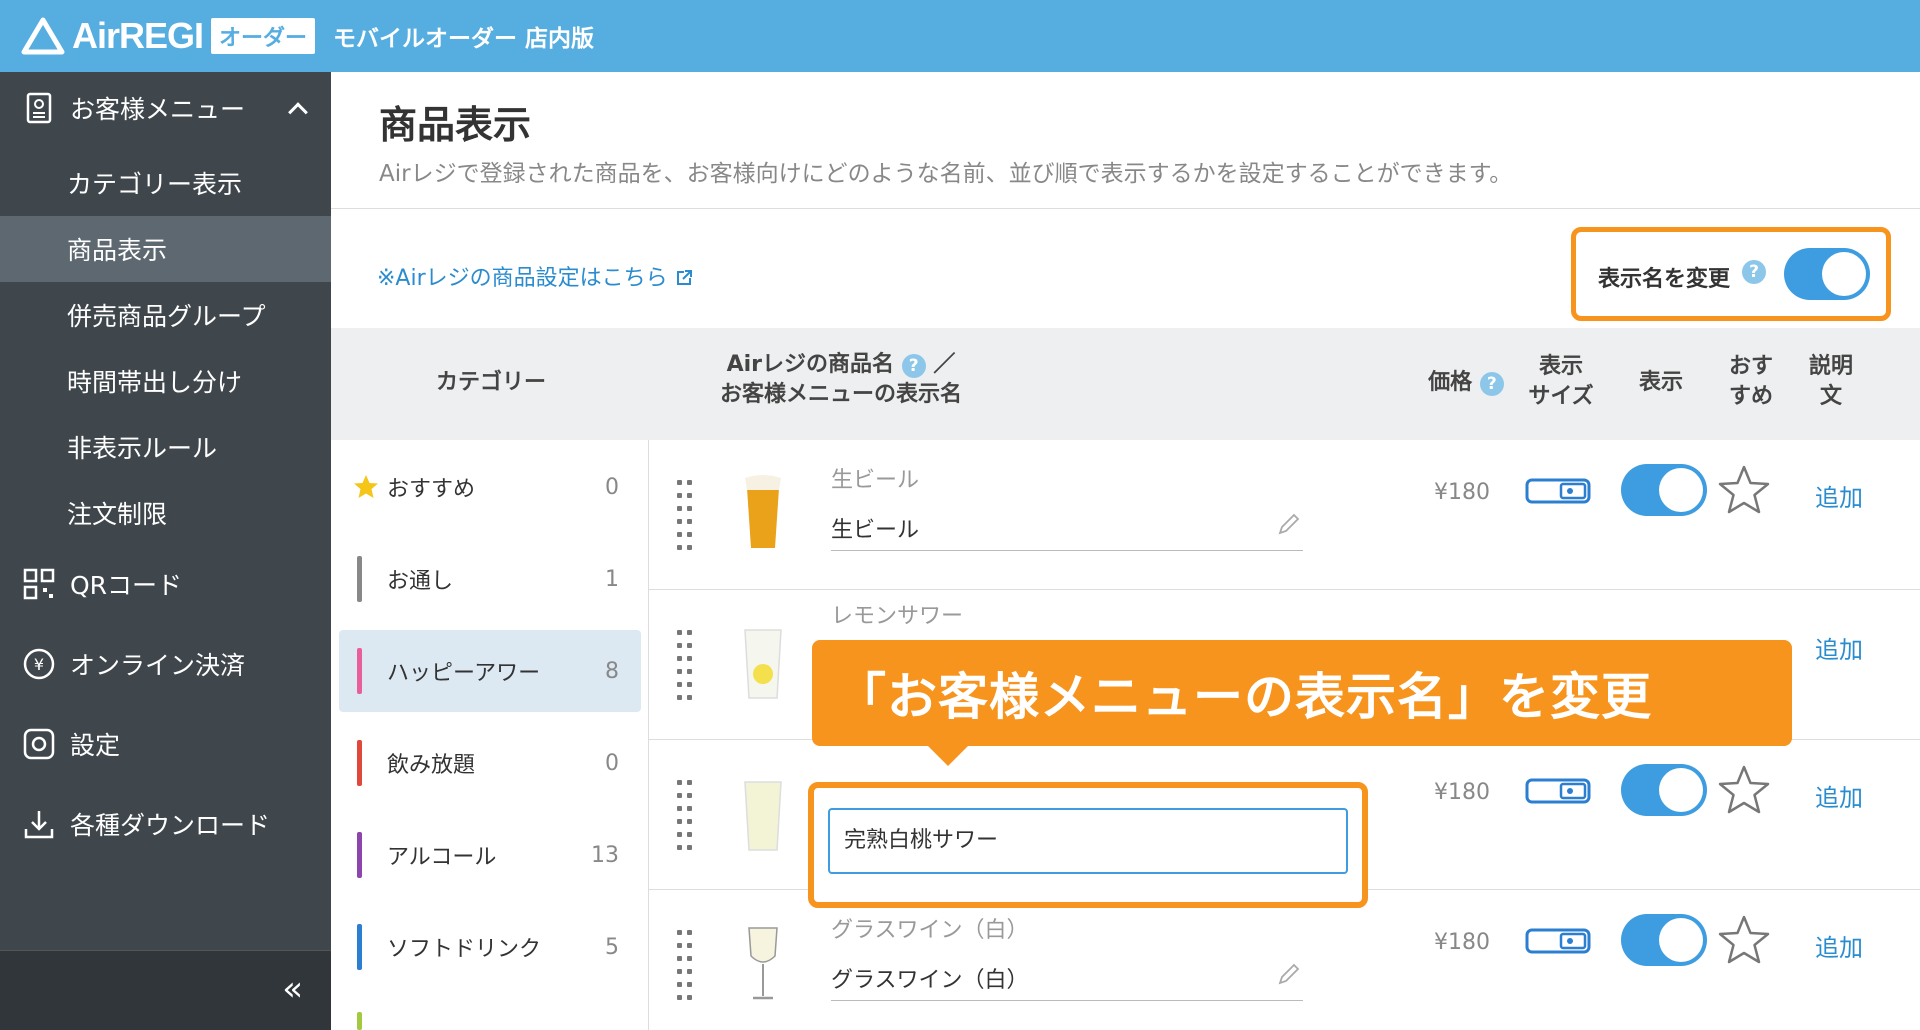 Image resolution: width=1920 pixels, height=1030 pixels. I want to click on airregi-product-settings-link: ※Airレジの商品設定はこちら, so click(535, 276).